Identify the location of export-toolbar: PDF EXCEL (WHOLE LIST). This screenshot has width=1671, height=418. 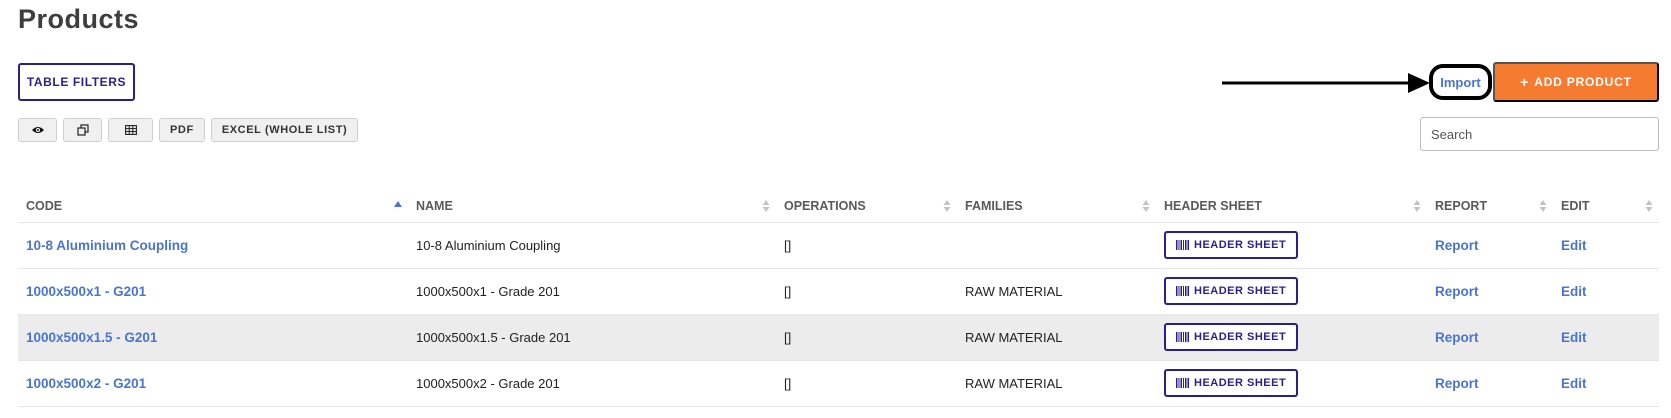
(188, 130).